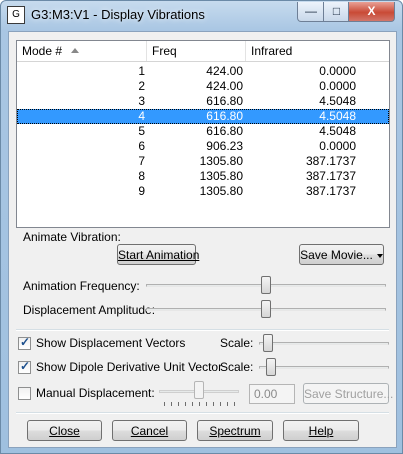  I want to click on manual-displacement-ticks, so click(199, 404).